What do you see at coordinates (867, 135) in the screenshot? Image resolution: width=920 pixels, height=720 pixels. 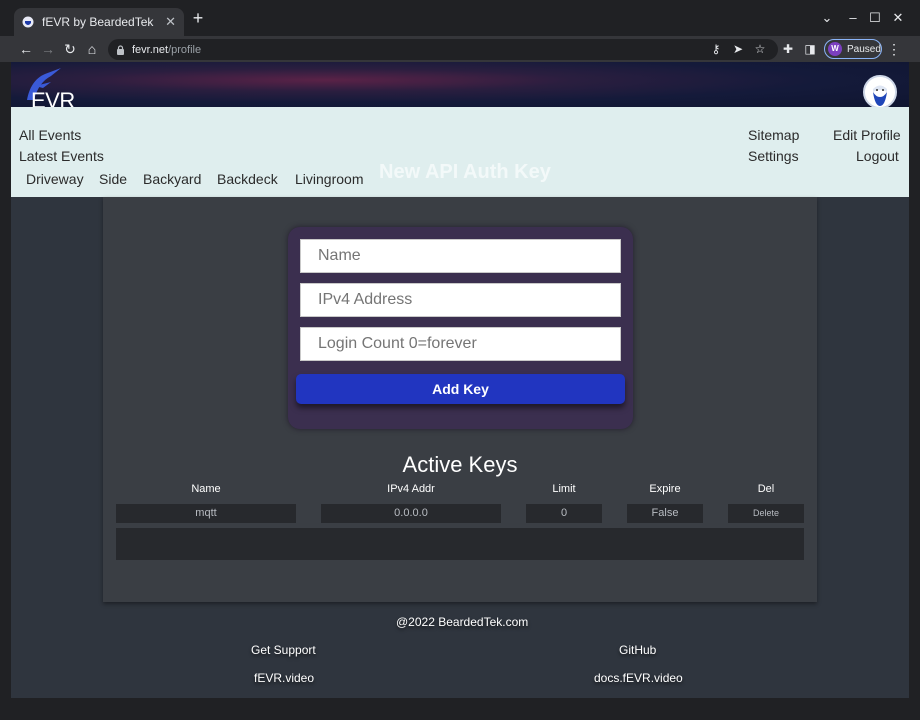 I see `nav-edit-profile: Edit Profile` at bounding box center [867, 135].